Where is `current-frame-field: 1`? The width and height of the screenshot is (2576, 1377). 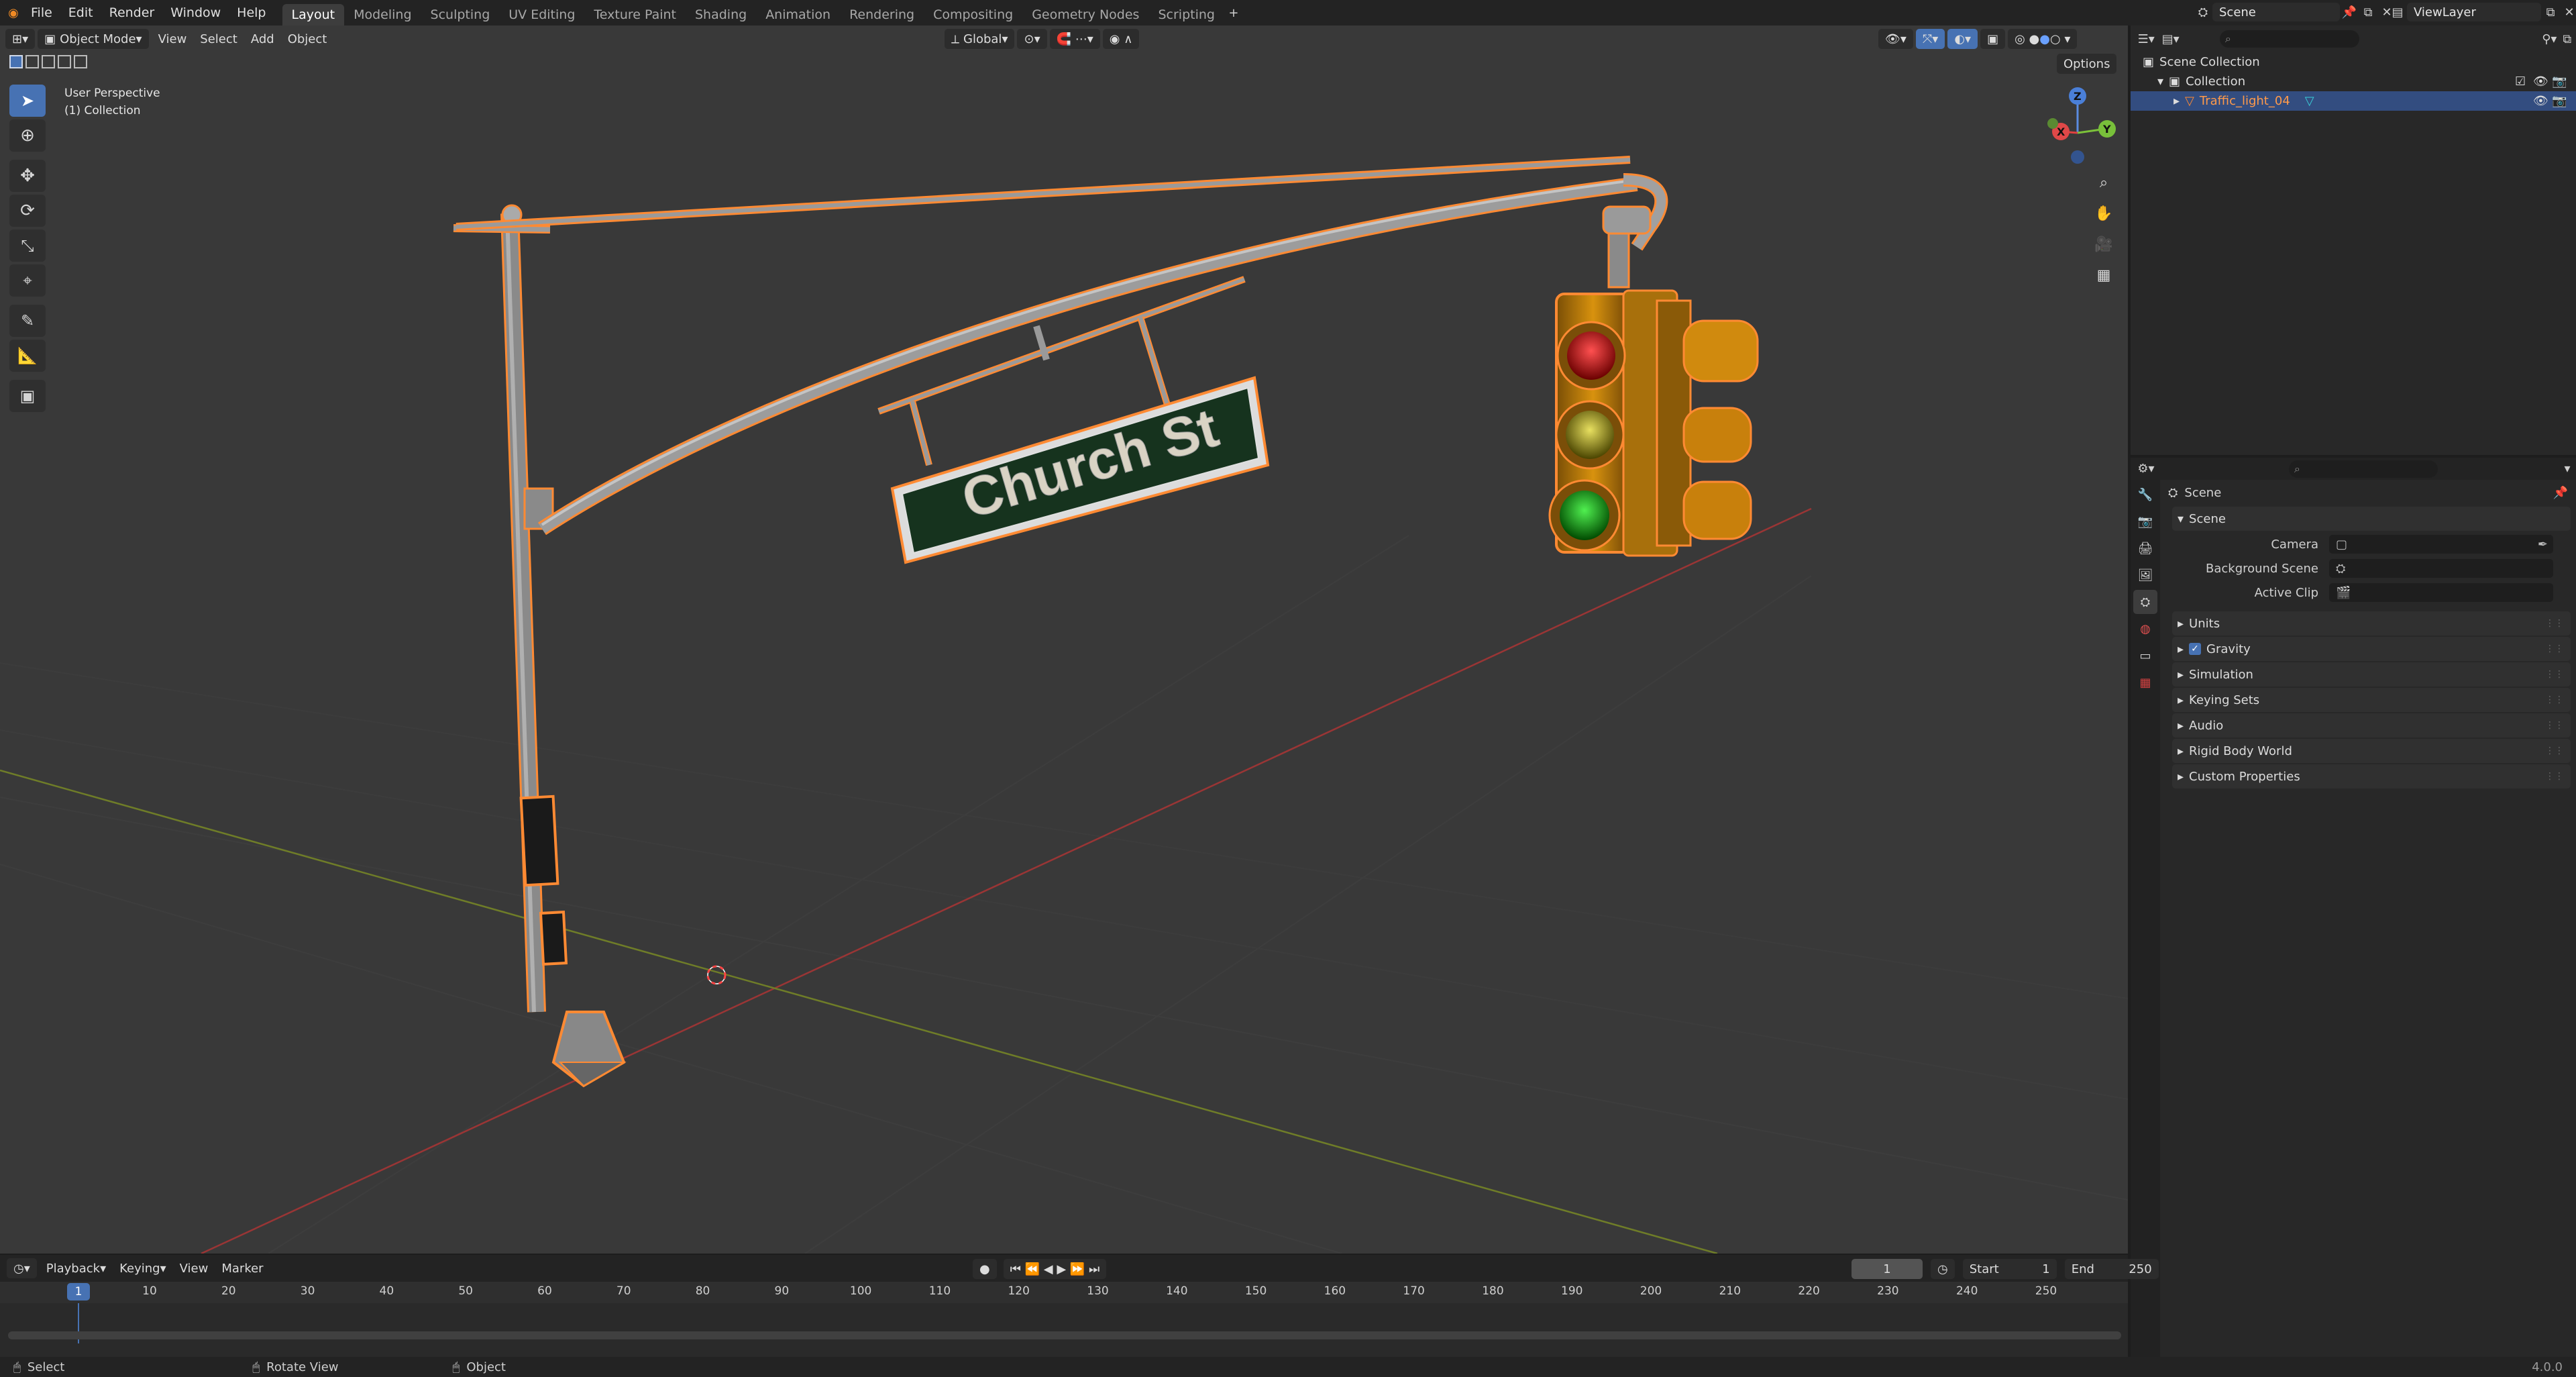
current-frame-field: 1 is located at coordinates (1887, 1269).